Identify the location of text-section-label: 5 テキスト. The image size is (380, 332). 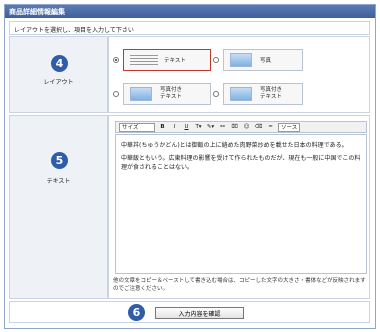
(58, 207).